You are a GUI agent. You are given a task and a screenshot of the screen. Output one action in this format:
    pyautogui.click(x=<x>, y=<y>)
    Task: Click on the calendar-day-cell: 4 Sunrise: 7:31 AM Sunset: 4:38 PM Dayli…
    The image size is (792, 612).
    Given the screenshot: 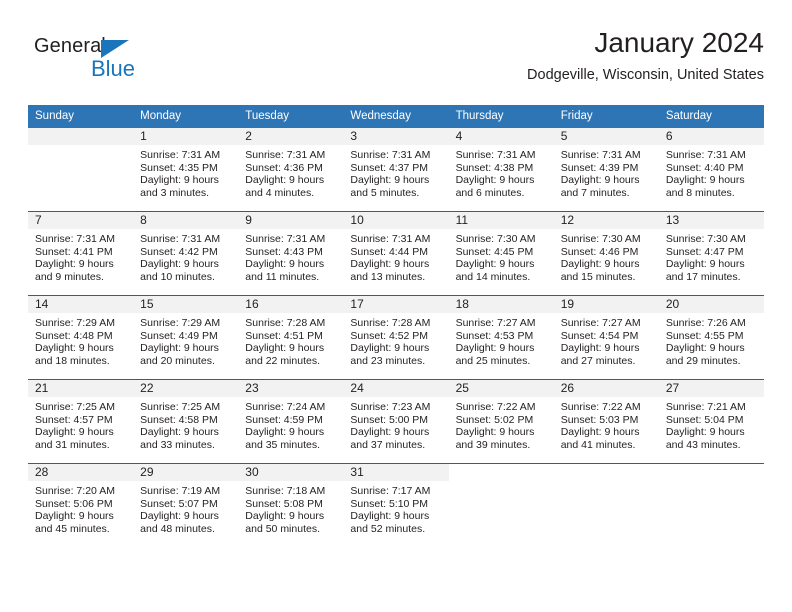 What is the action you would take?
    pyautogui.click(x=501, y=170)
    